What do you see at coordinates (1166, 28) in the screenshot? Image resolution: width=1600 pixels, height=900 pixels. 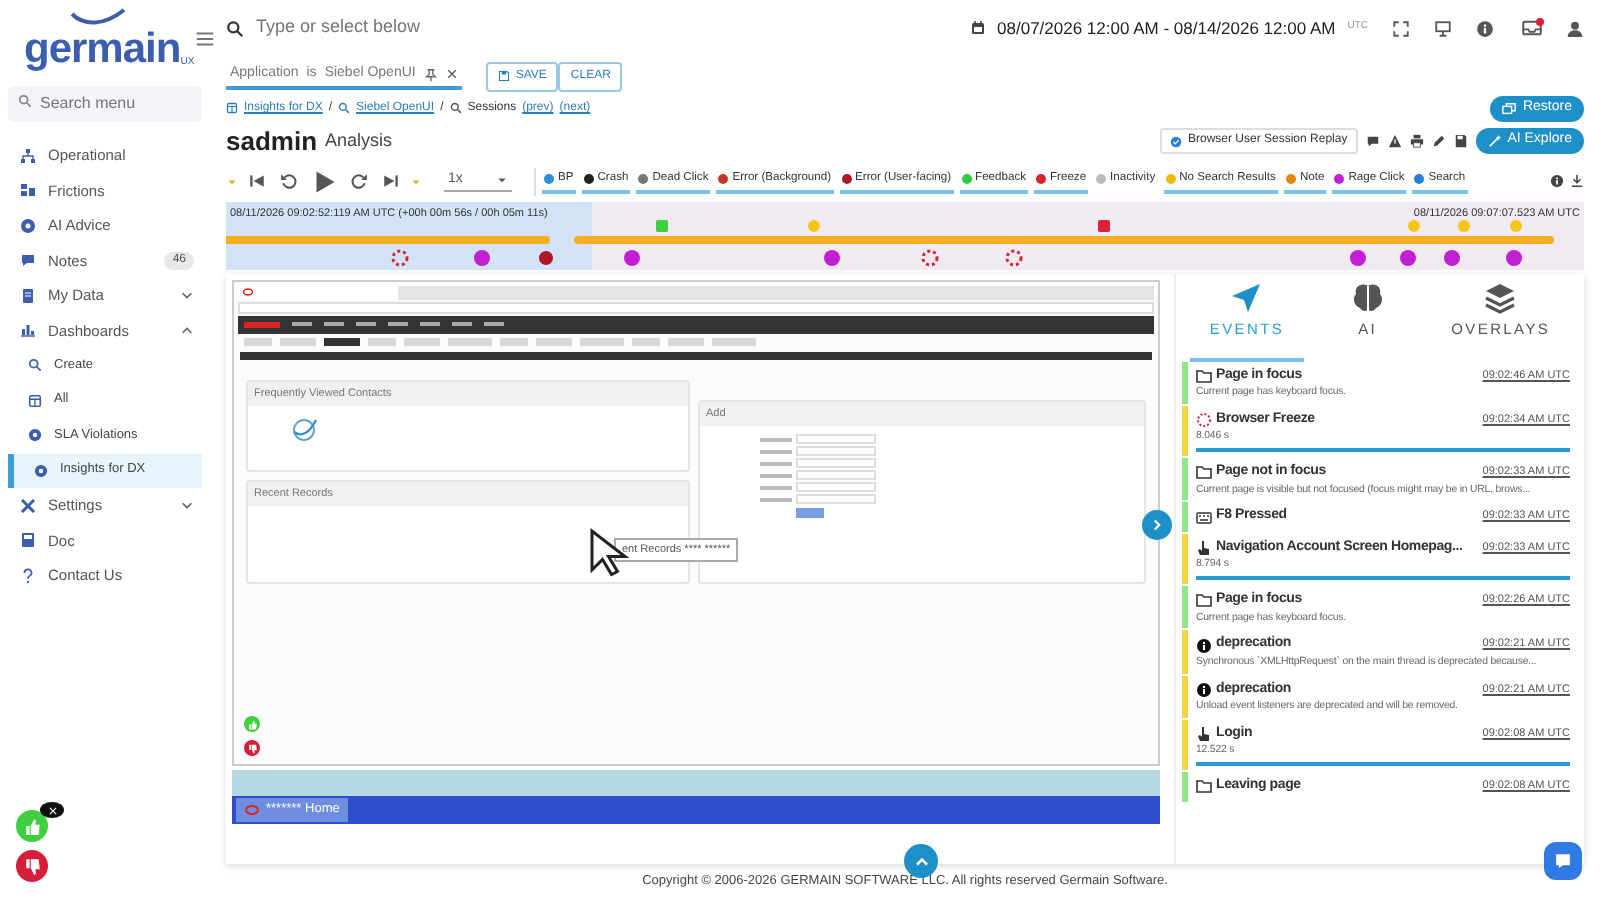 I see `date-range: 08/07/2026 12:00 AM - 08/14/2026 12:00 AM` at bounding box center [1166, 28].